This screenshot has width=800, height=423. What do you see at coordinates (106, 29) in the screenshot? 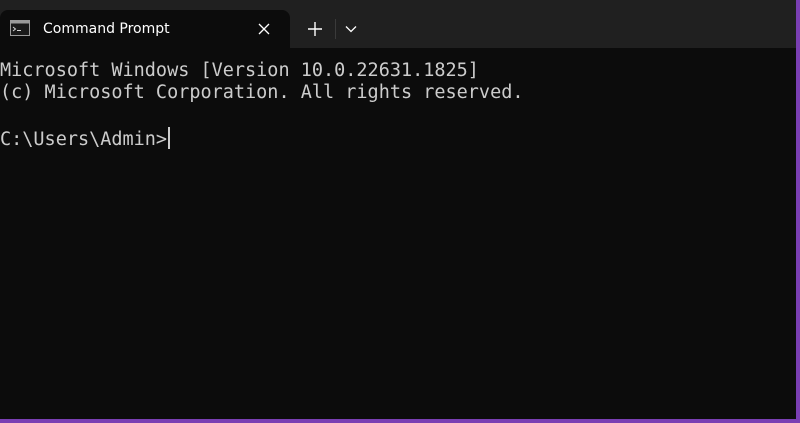
I see `tab-title: Command Prompt` at bounding box center [106, 29].